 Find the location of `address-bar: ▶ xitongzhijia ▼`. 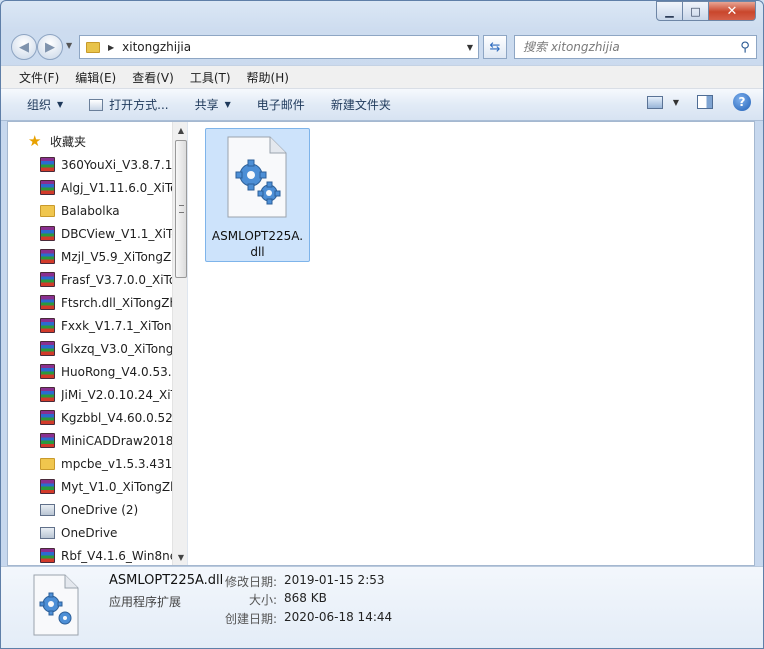

address-bar: ▶ xitongzhijia ▼ is located at coordinates (279, 47).